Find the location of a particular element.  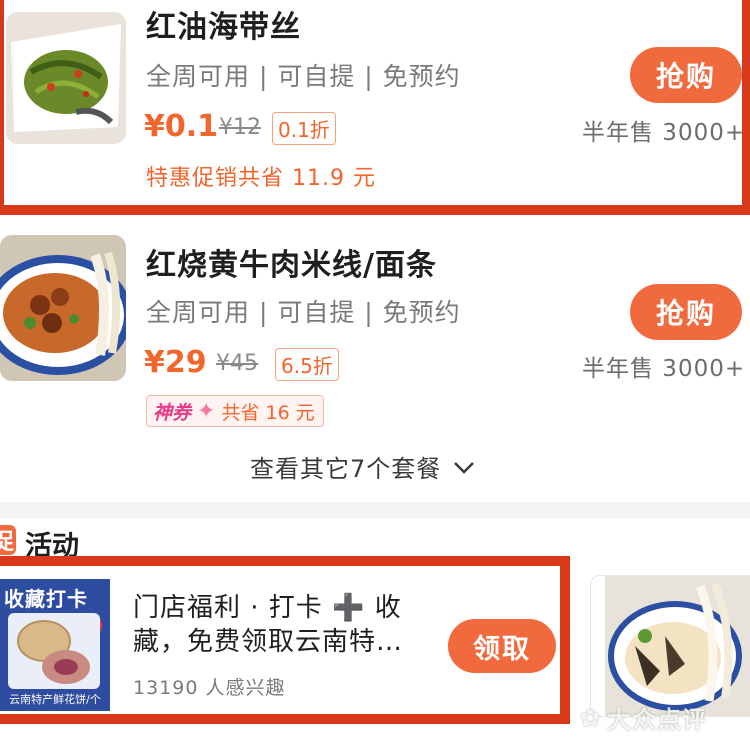

deal-discount-badge: 6.5折 is located at coordinates (307, 364).